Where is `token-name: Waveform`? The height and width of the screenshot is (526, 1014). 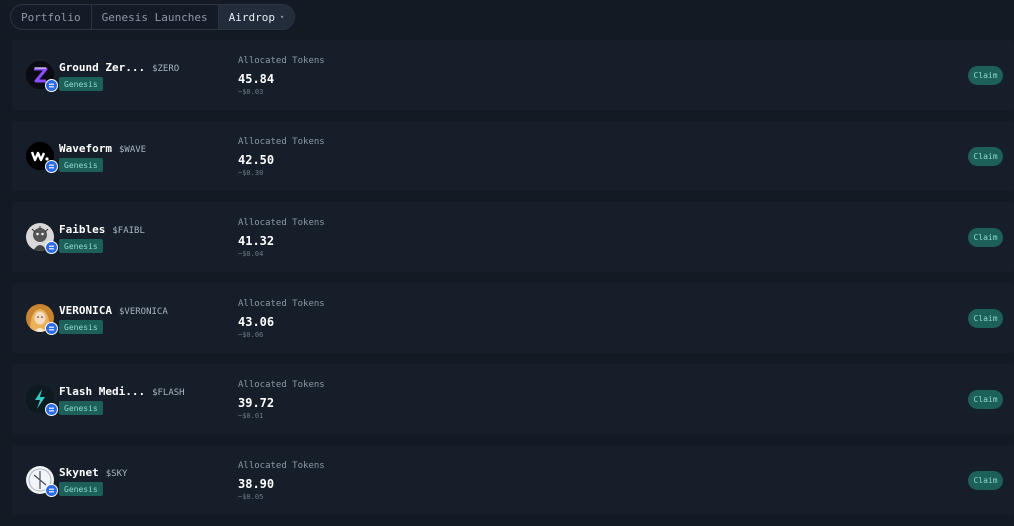
token-name: Waveform is located at coordinates (85, 148).